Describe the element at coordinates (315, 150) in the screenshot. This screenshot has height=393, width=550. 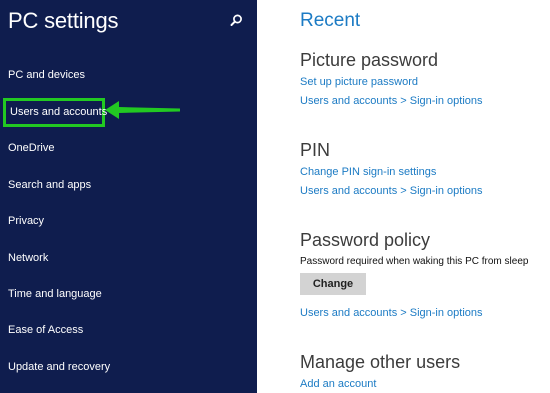
I see `pin-title: PIN` at that location.